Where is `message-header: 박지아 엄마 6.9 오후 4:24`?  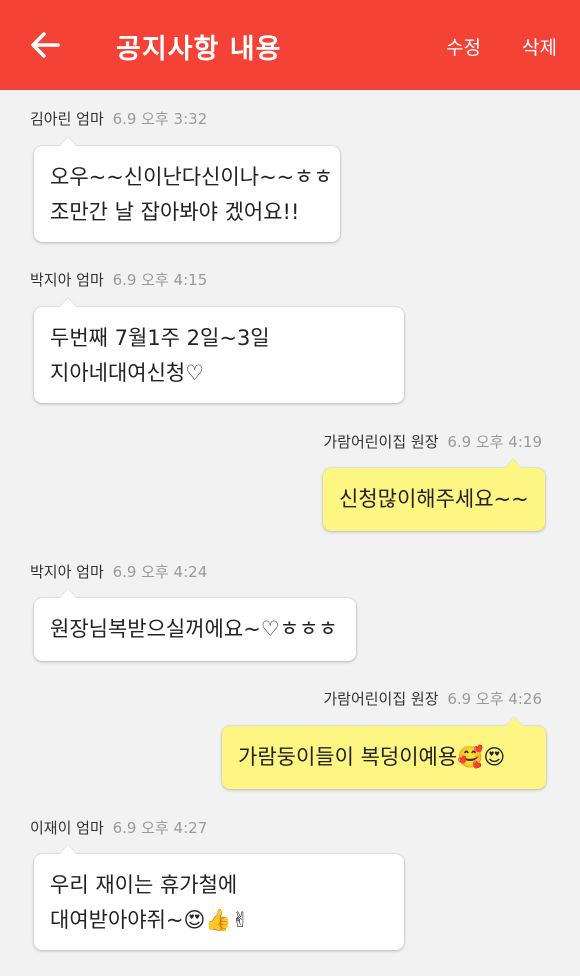
message-header: 박지아 엄마 6.9 오후 4:24 is located at coordinates (118, 571).